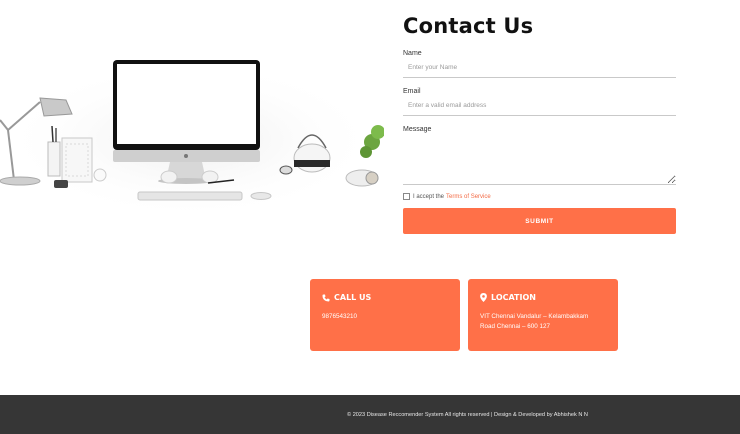  Describe the element at coordinates (385, 297) in the screenshot. I see `call-us-heading: CALL US` at that location.